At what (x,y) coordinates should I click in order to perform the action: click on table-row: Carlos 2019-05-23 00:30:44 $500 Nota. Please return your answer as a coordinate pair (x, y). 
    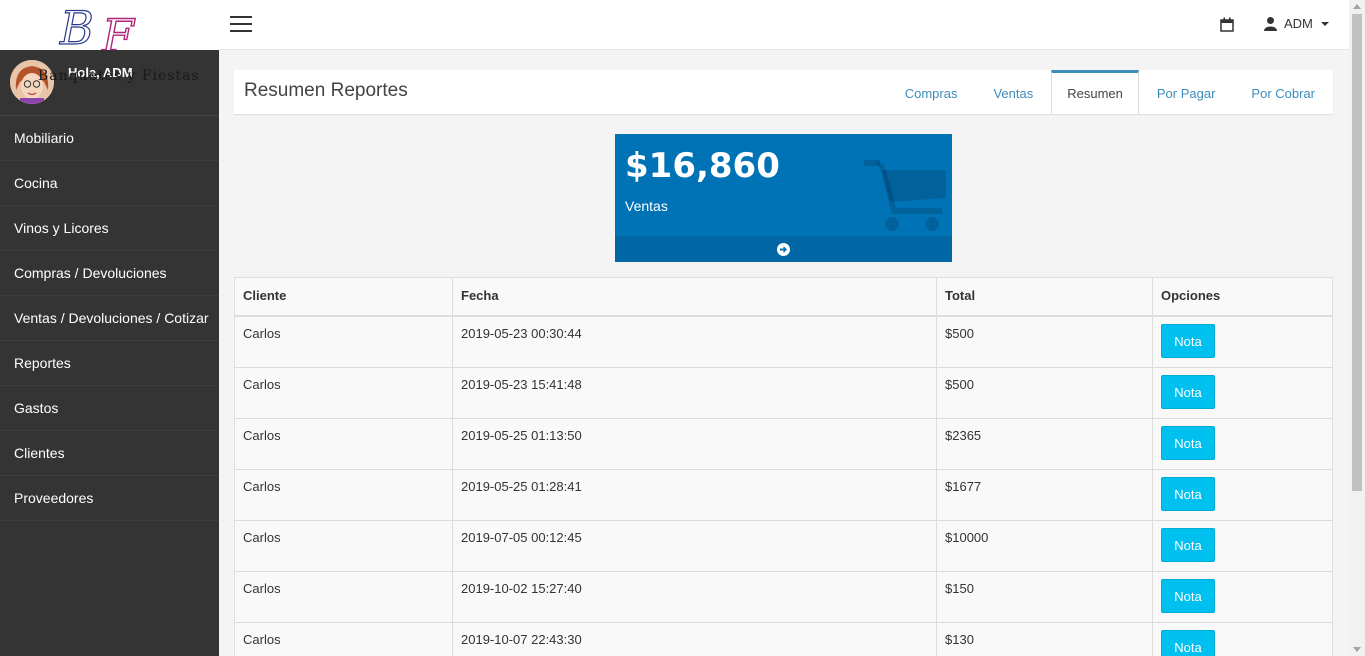
    Looking at the image, I should click on (783, 341).